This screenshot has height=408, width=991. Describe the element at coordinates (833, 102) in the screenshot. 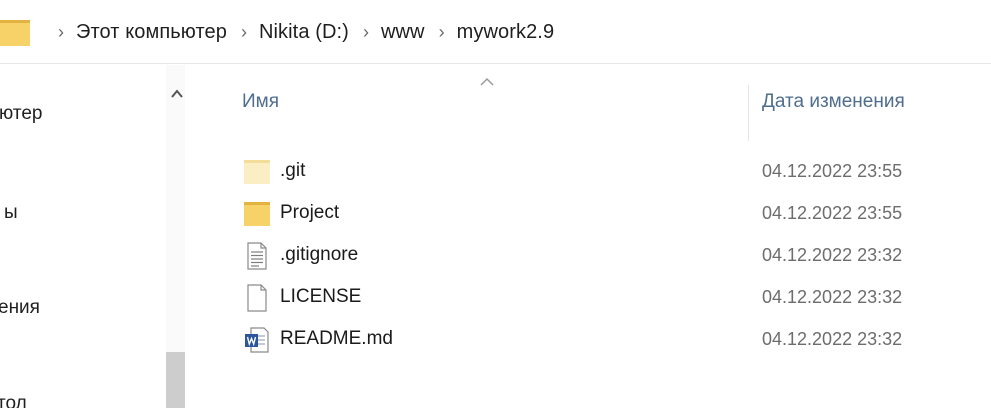

I see `column-header-date-modified: Дата изменения` at that location.